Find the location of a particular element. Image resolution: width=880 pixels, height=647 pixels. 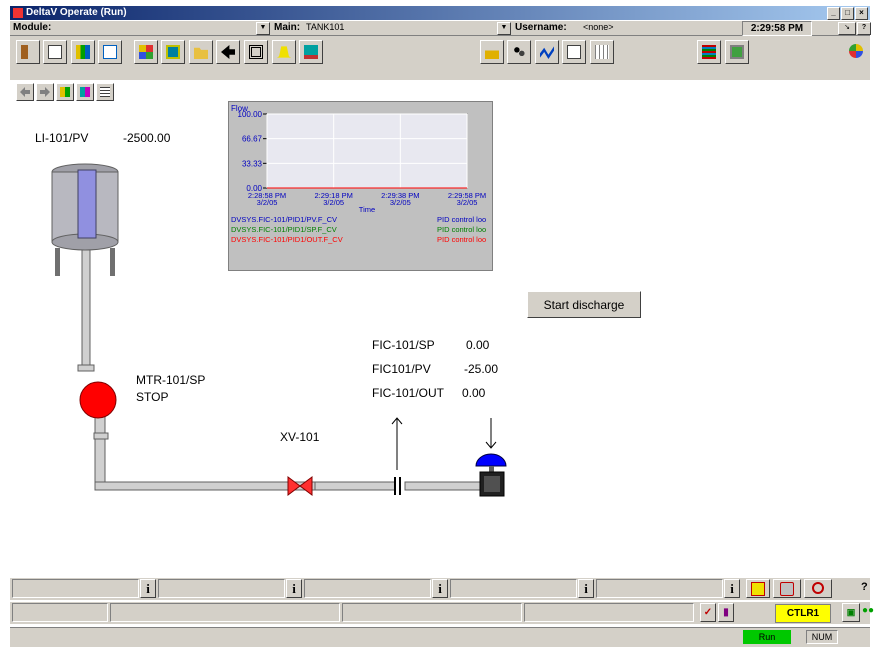

valve-tag-label: XV-101 is located at coordinates (300, 437).